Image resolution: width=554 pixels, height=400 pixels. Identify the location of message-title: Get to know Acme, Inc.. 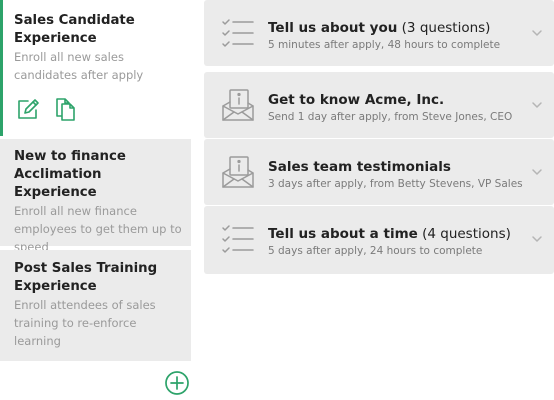
(356, 100).